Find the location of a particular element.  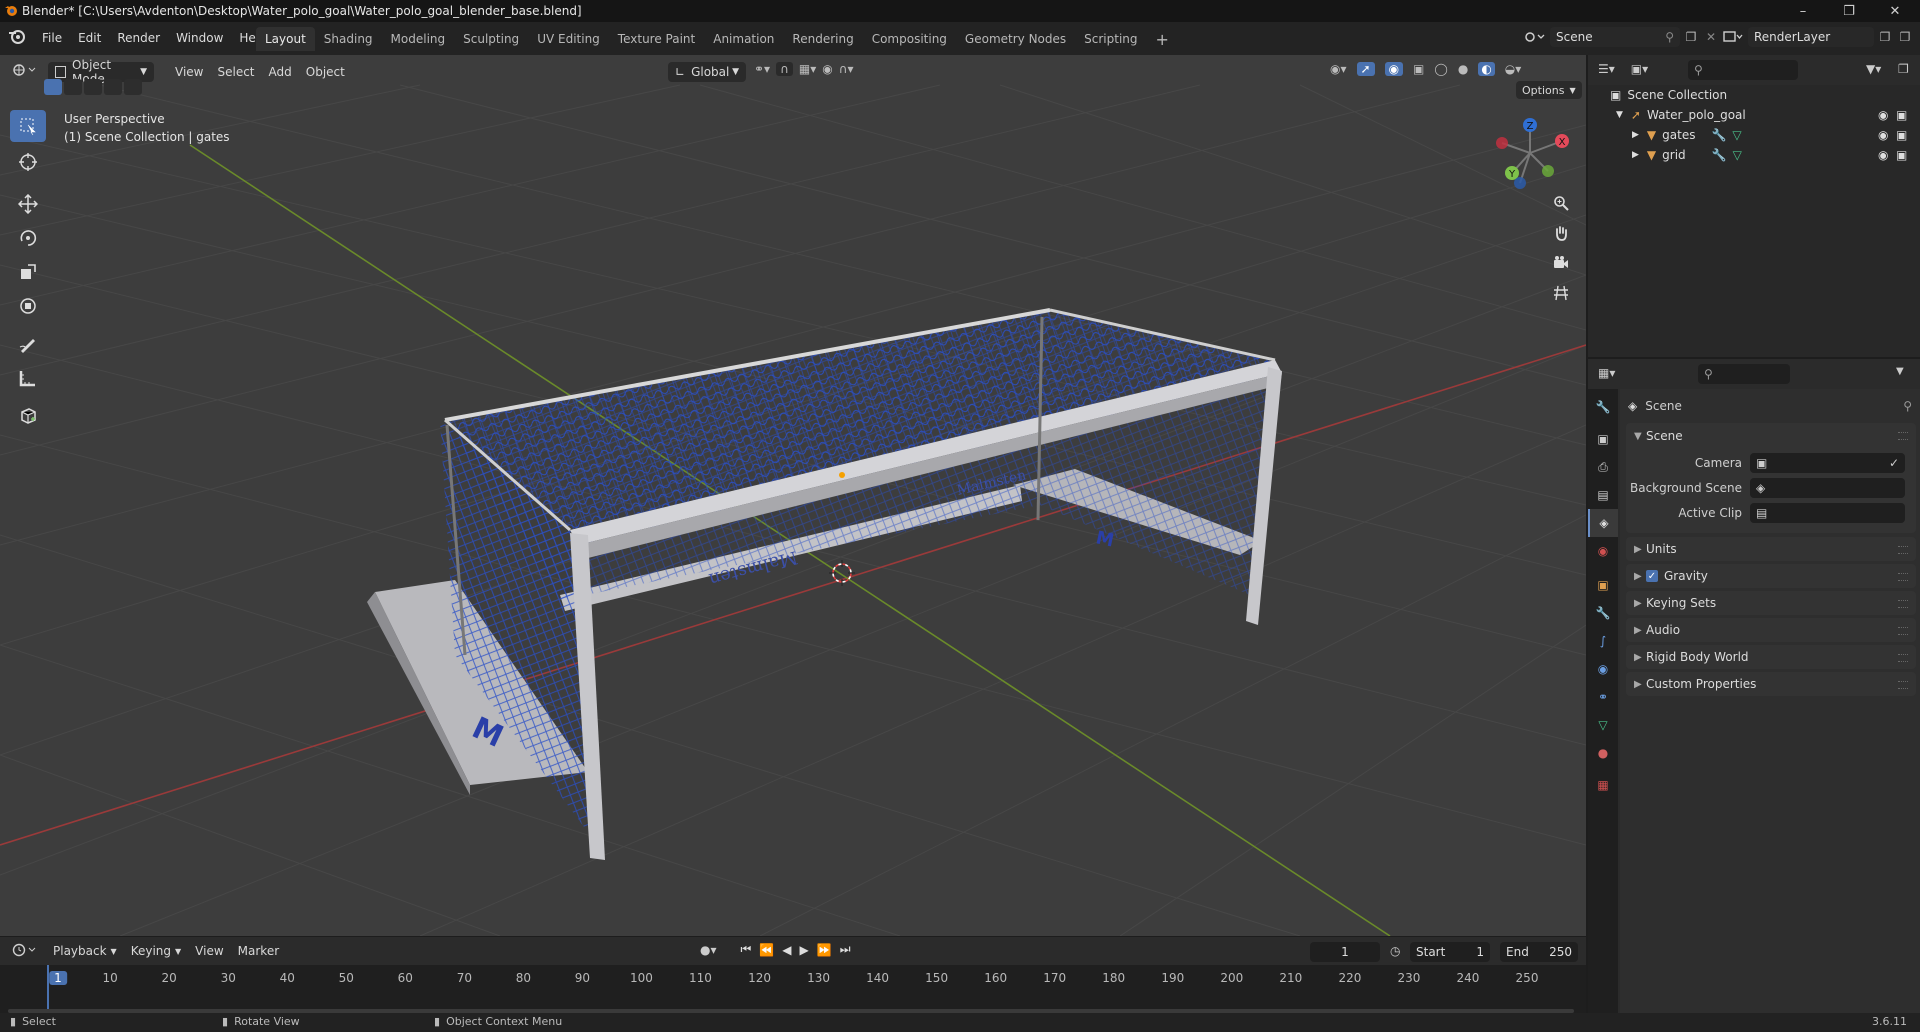

menu-select: Select is located at coordinates (235, 72).